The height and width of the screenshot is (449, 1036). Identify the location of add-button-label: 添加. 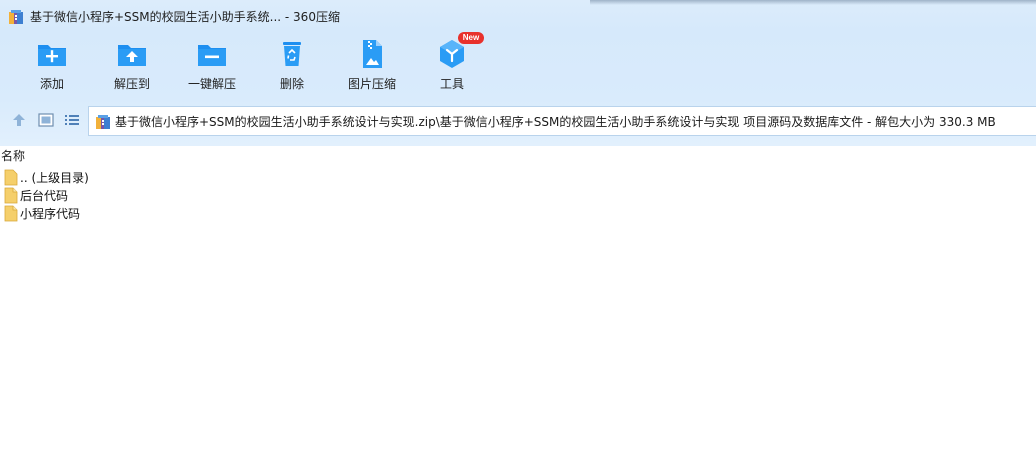
(51, 84).